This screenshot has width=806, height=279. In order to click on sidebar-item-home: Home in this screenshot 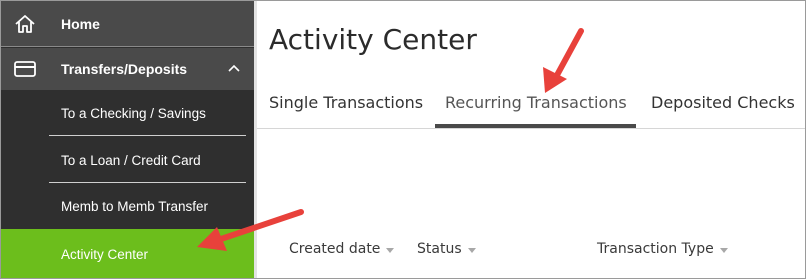, I will do `click(127, 24)`.